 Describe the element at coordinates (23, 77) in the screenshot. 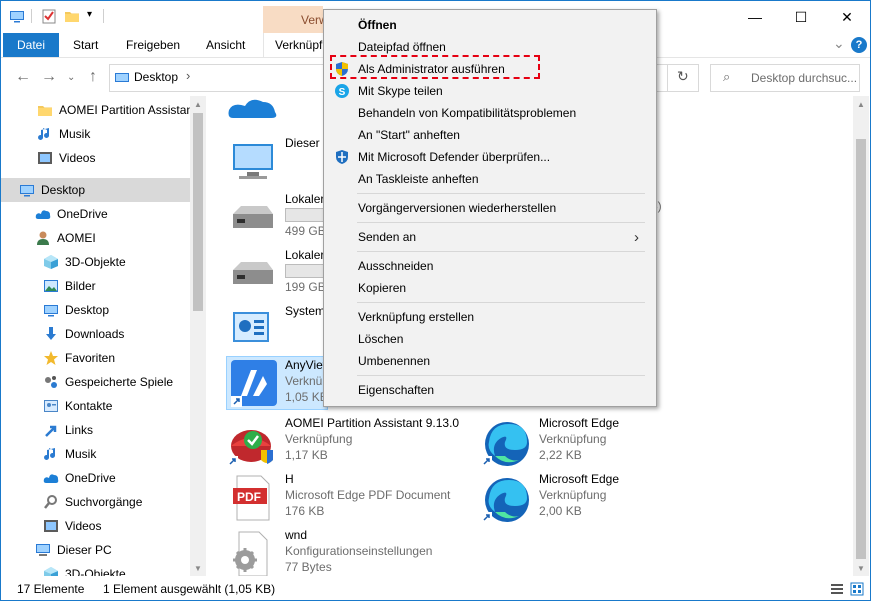

I see `back-icon: ←` at that location.